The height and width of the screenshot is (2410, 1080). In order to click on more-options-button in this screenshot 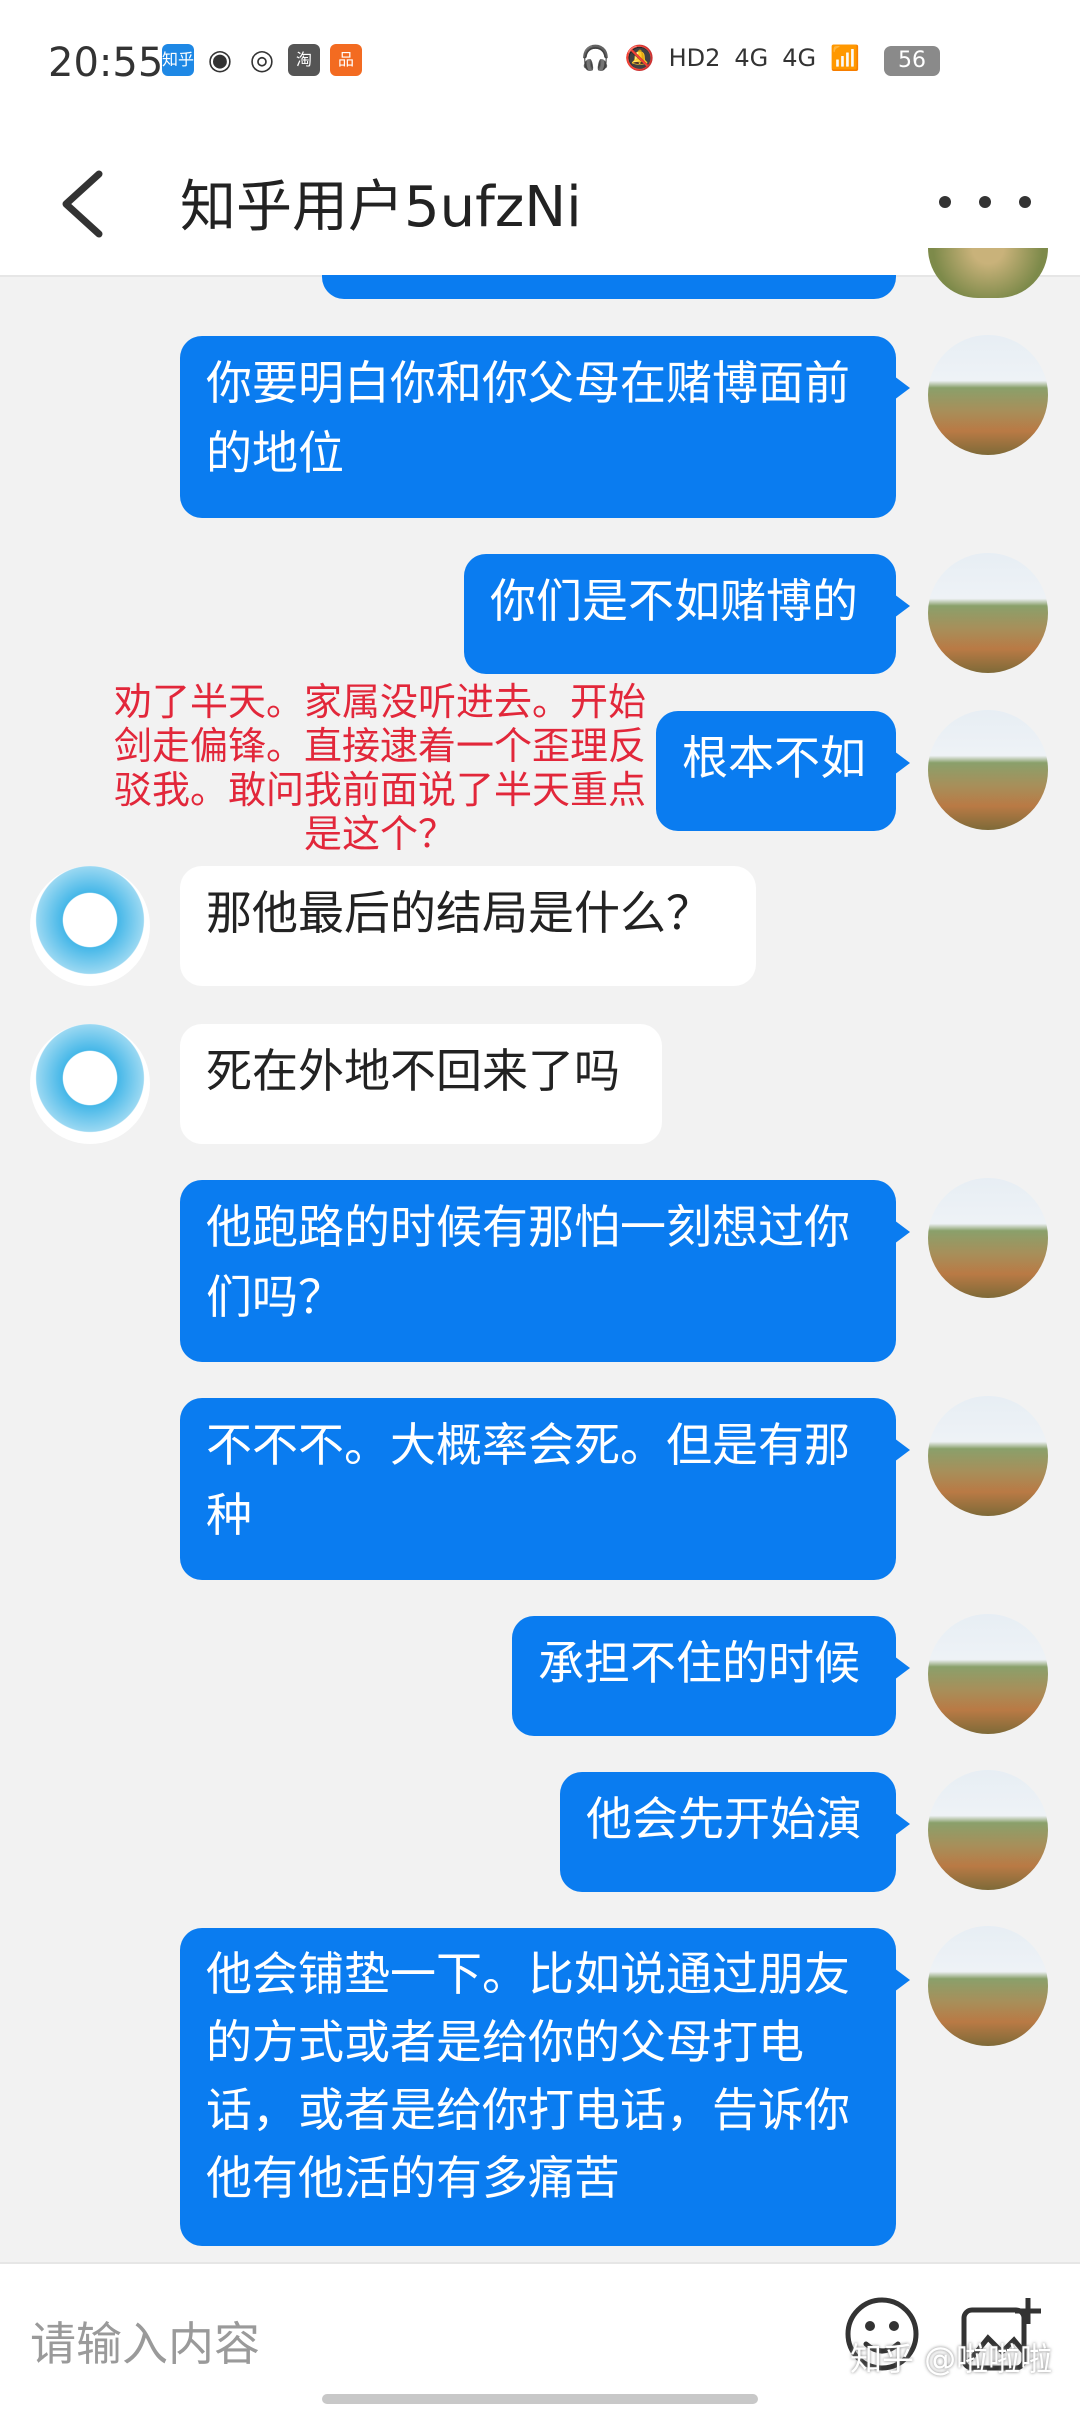, I will do `click(985, 202)`.